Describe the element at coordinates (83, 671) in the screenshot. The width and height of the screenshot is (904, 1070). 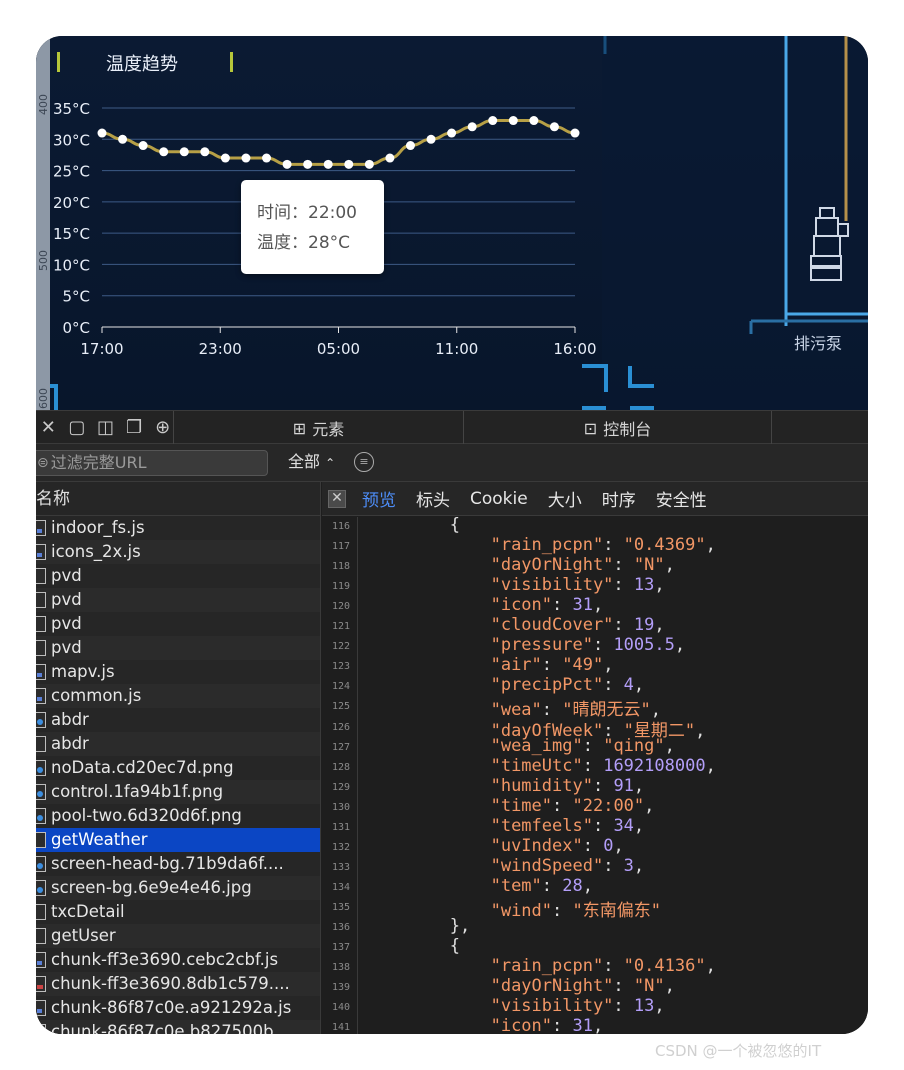
I see `request-name: mapv.js` at that location.